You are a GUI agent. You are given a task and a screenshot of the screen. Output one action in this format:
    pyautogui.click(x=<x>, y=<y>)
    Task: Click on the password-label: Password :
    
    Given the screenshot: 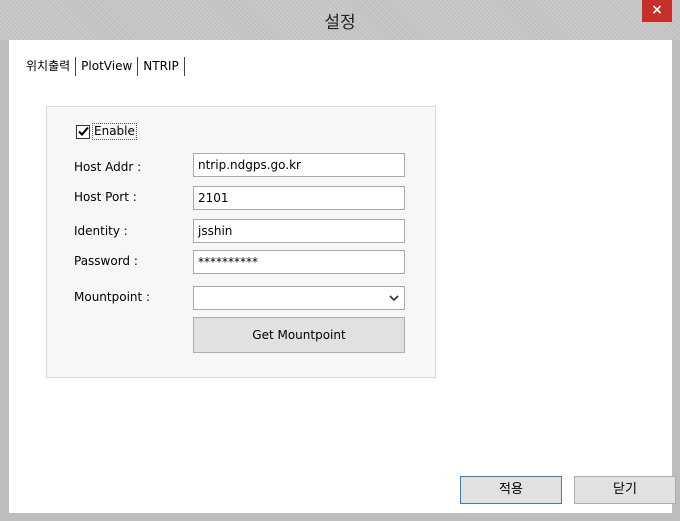 What is the action you would take?
    pyautogui.click(x=106, y=261)
    